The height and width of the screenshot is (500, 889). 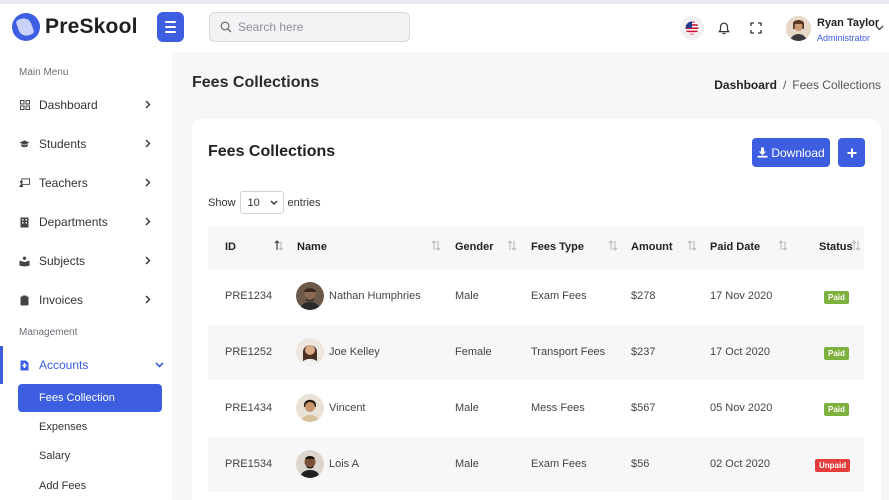 I want to click on sidebar-subitem-salary: Salary, so click(x=54, y=456).